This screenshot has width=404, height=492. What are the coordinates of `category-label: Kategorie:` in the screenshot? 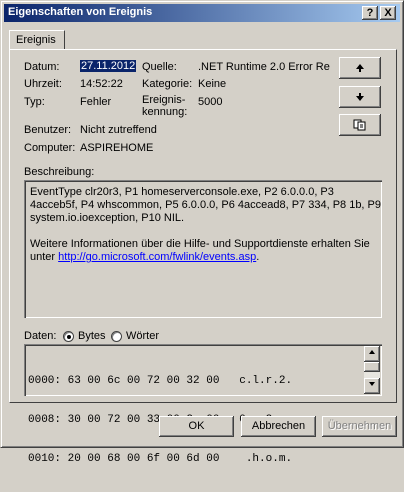 It's located at (167, 84).